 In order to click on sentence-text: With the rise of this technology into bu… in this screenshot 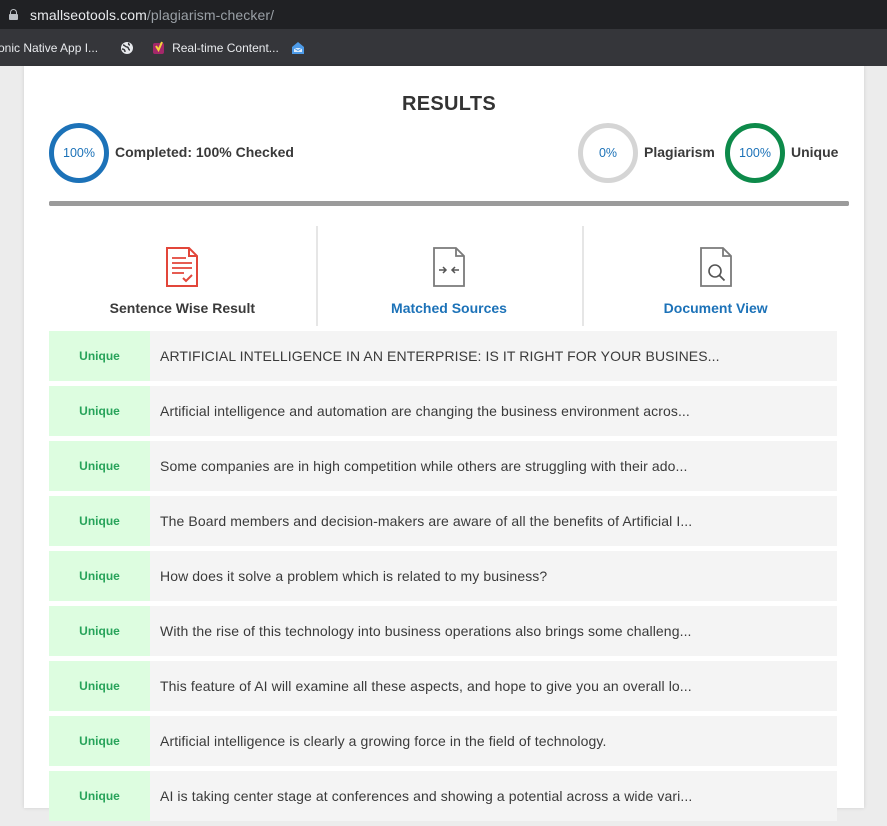, I will do `click(426, 631)`.